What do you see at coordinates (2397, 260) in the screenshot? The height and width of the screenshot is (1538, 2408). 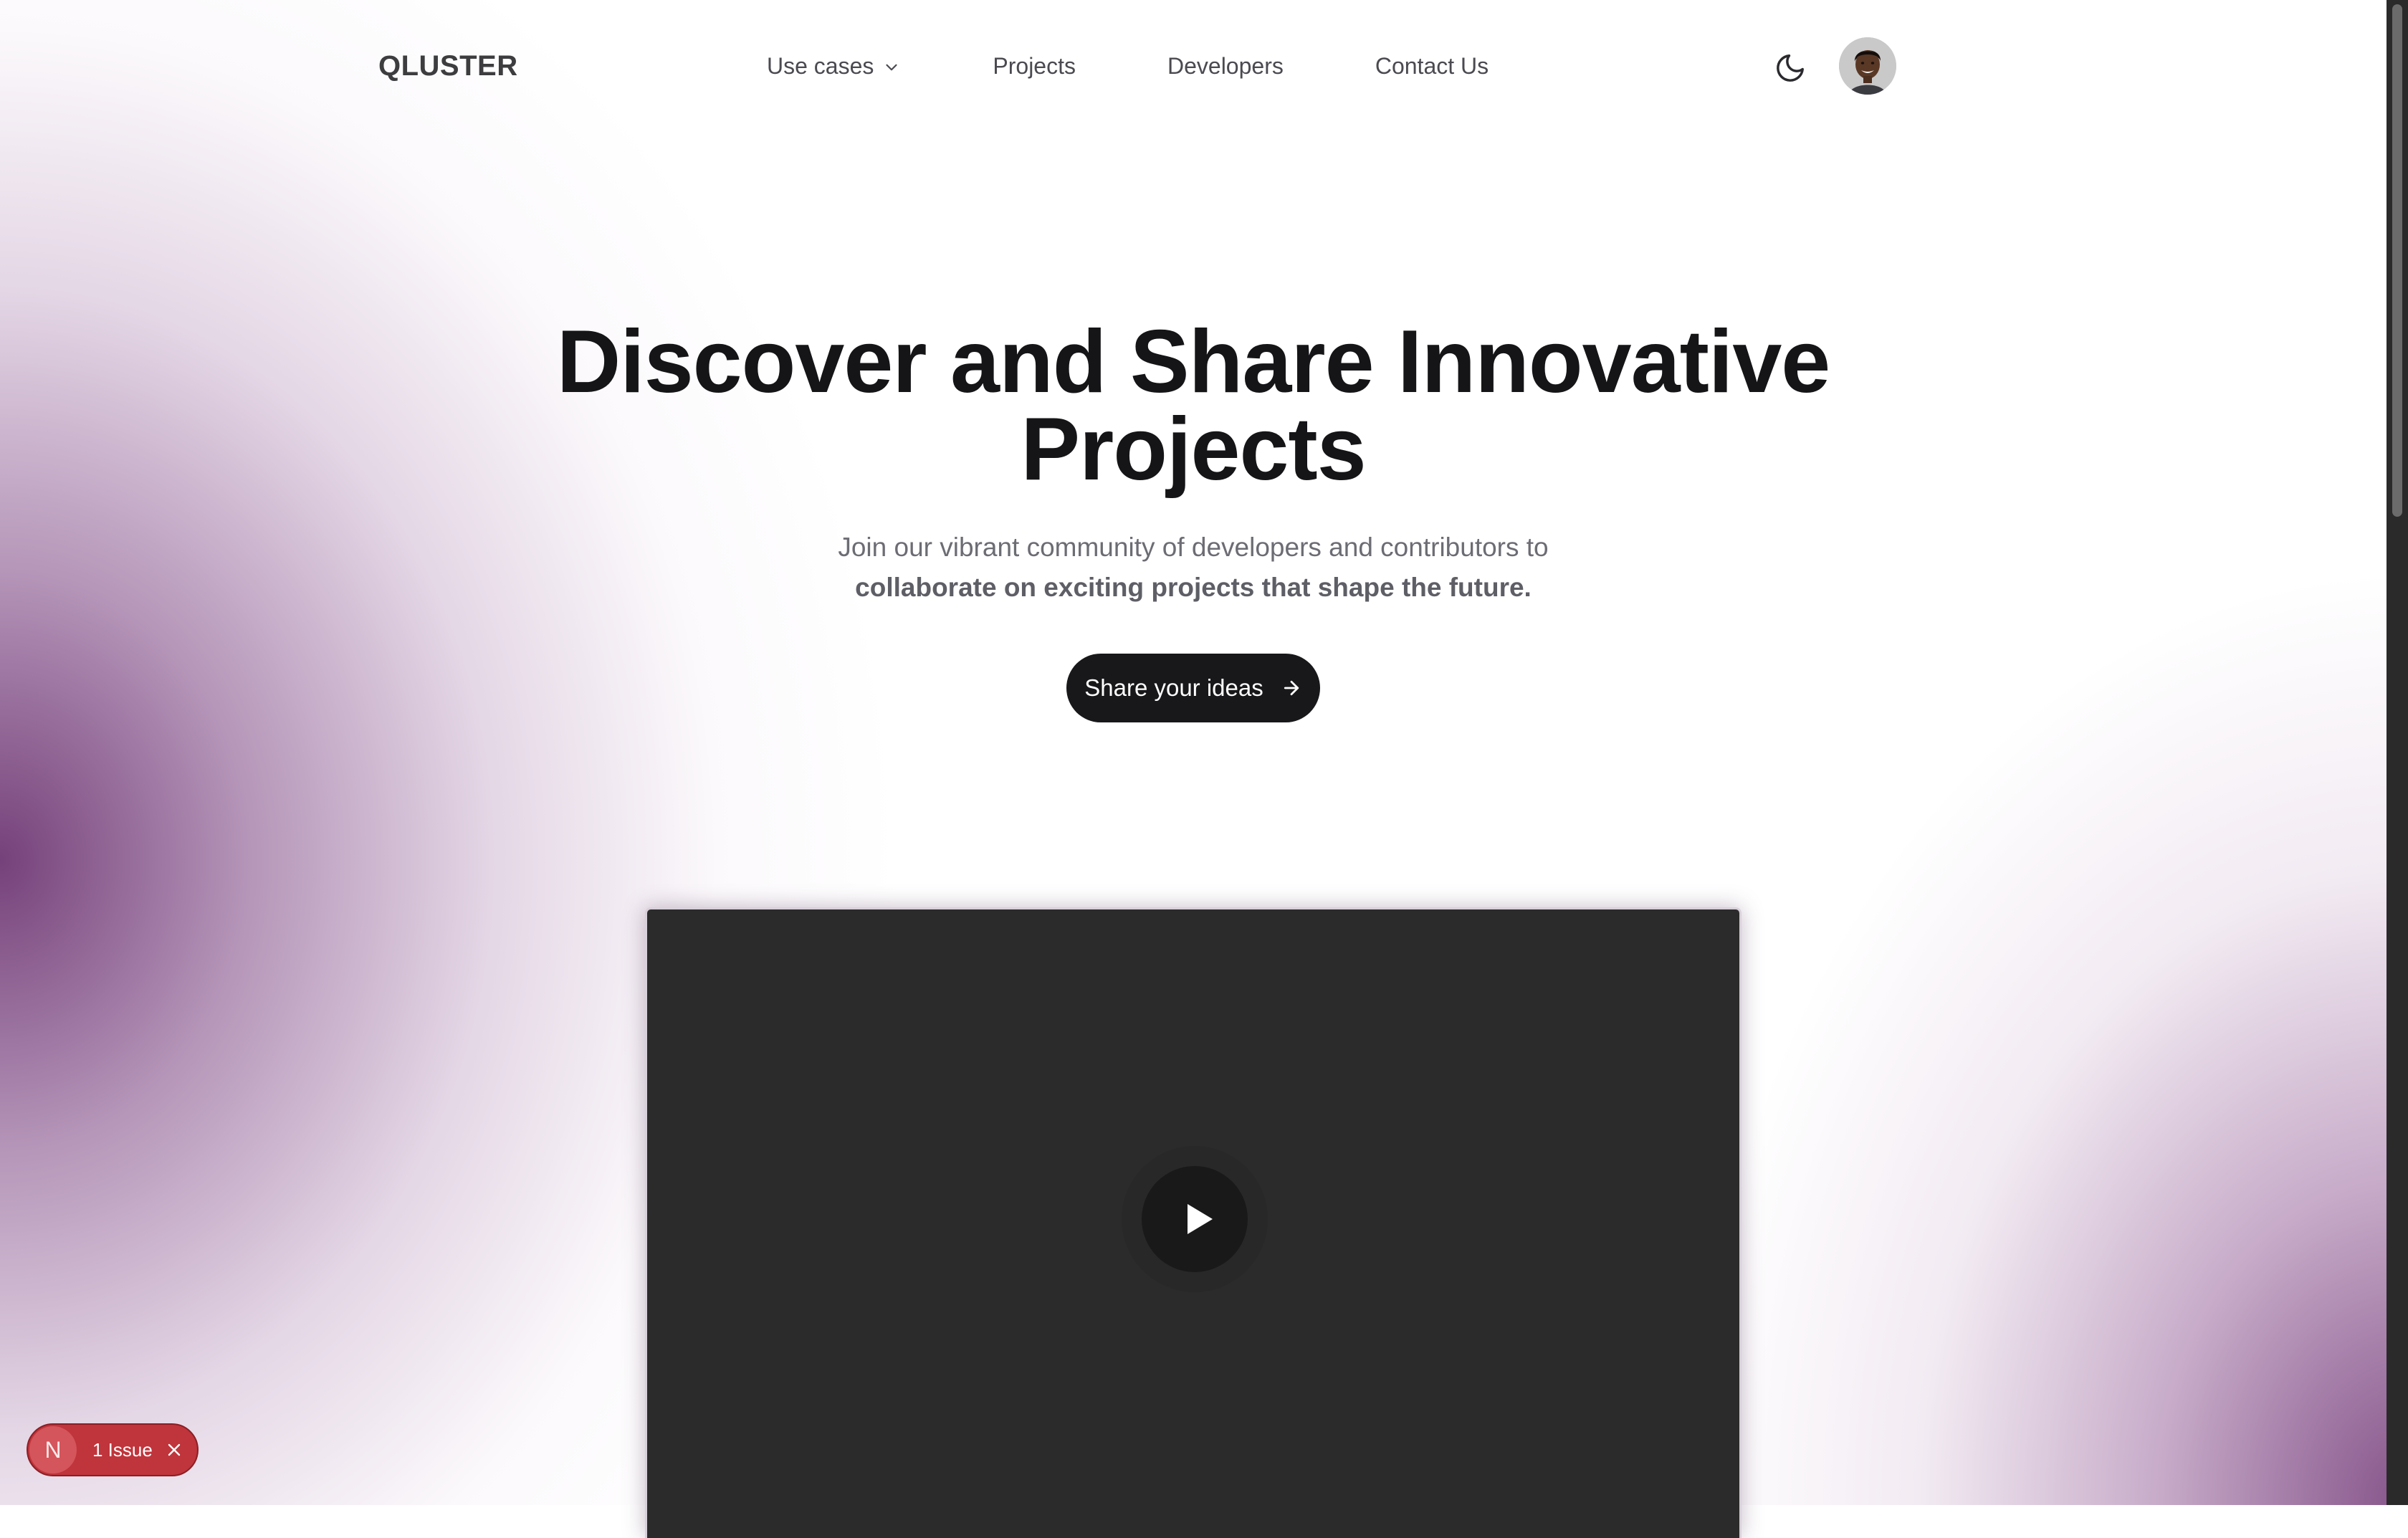 I see `scrollbar-thumb` at bounding box center [2397, 260].